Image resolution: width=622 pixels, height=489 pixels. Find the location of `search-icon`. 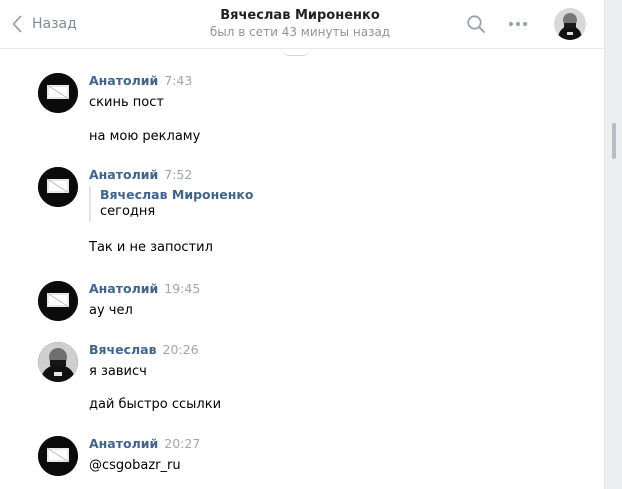

search-icon is located at coordinates (476, 24).